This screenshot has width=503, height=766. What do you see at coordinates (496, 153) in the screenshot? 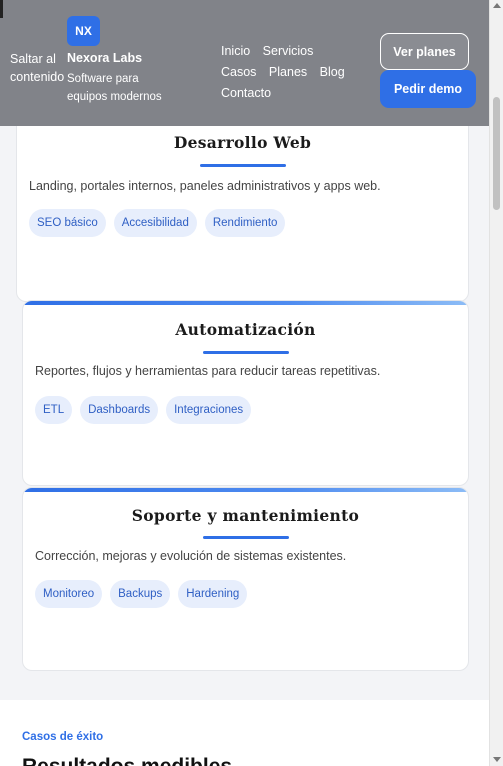
I see `scrollbar-thumb` at bounding box center [496, 153].